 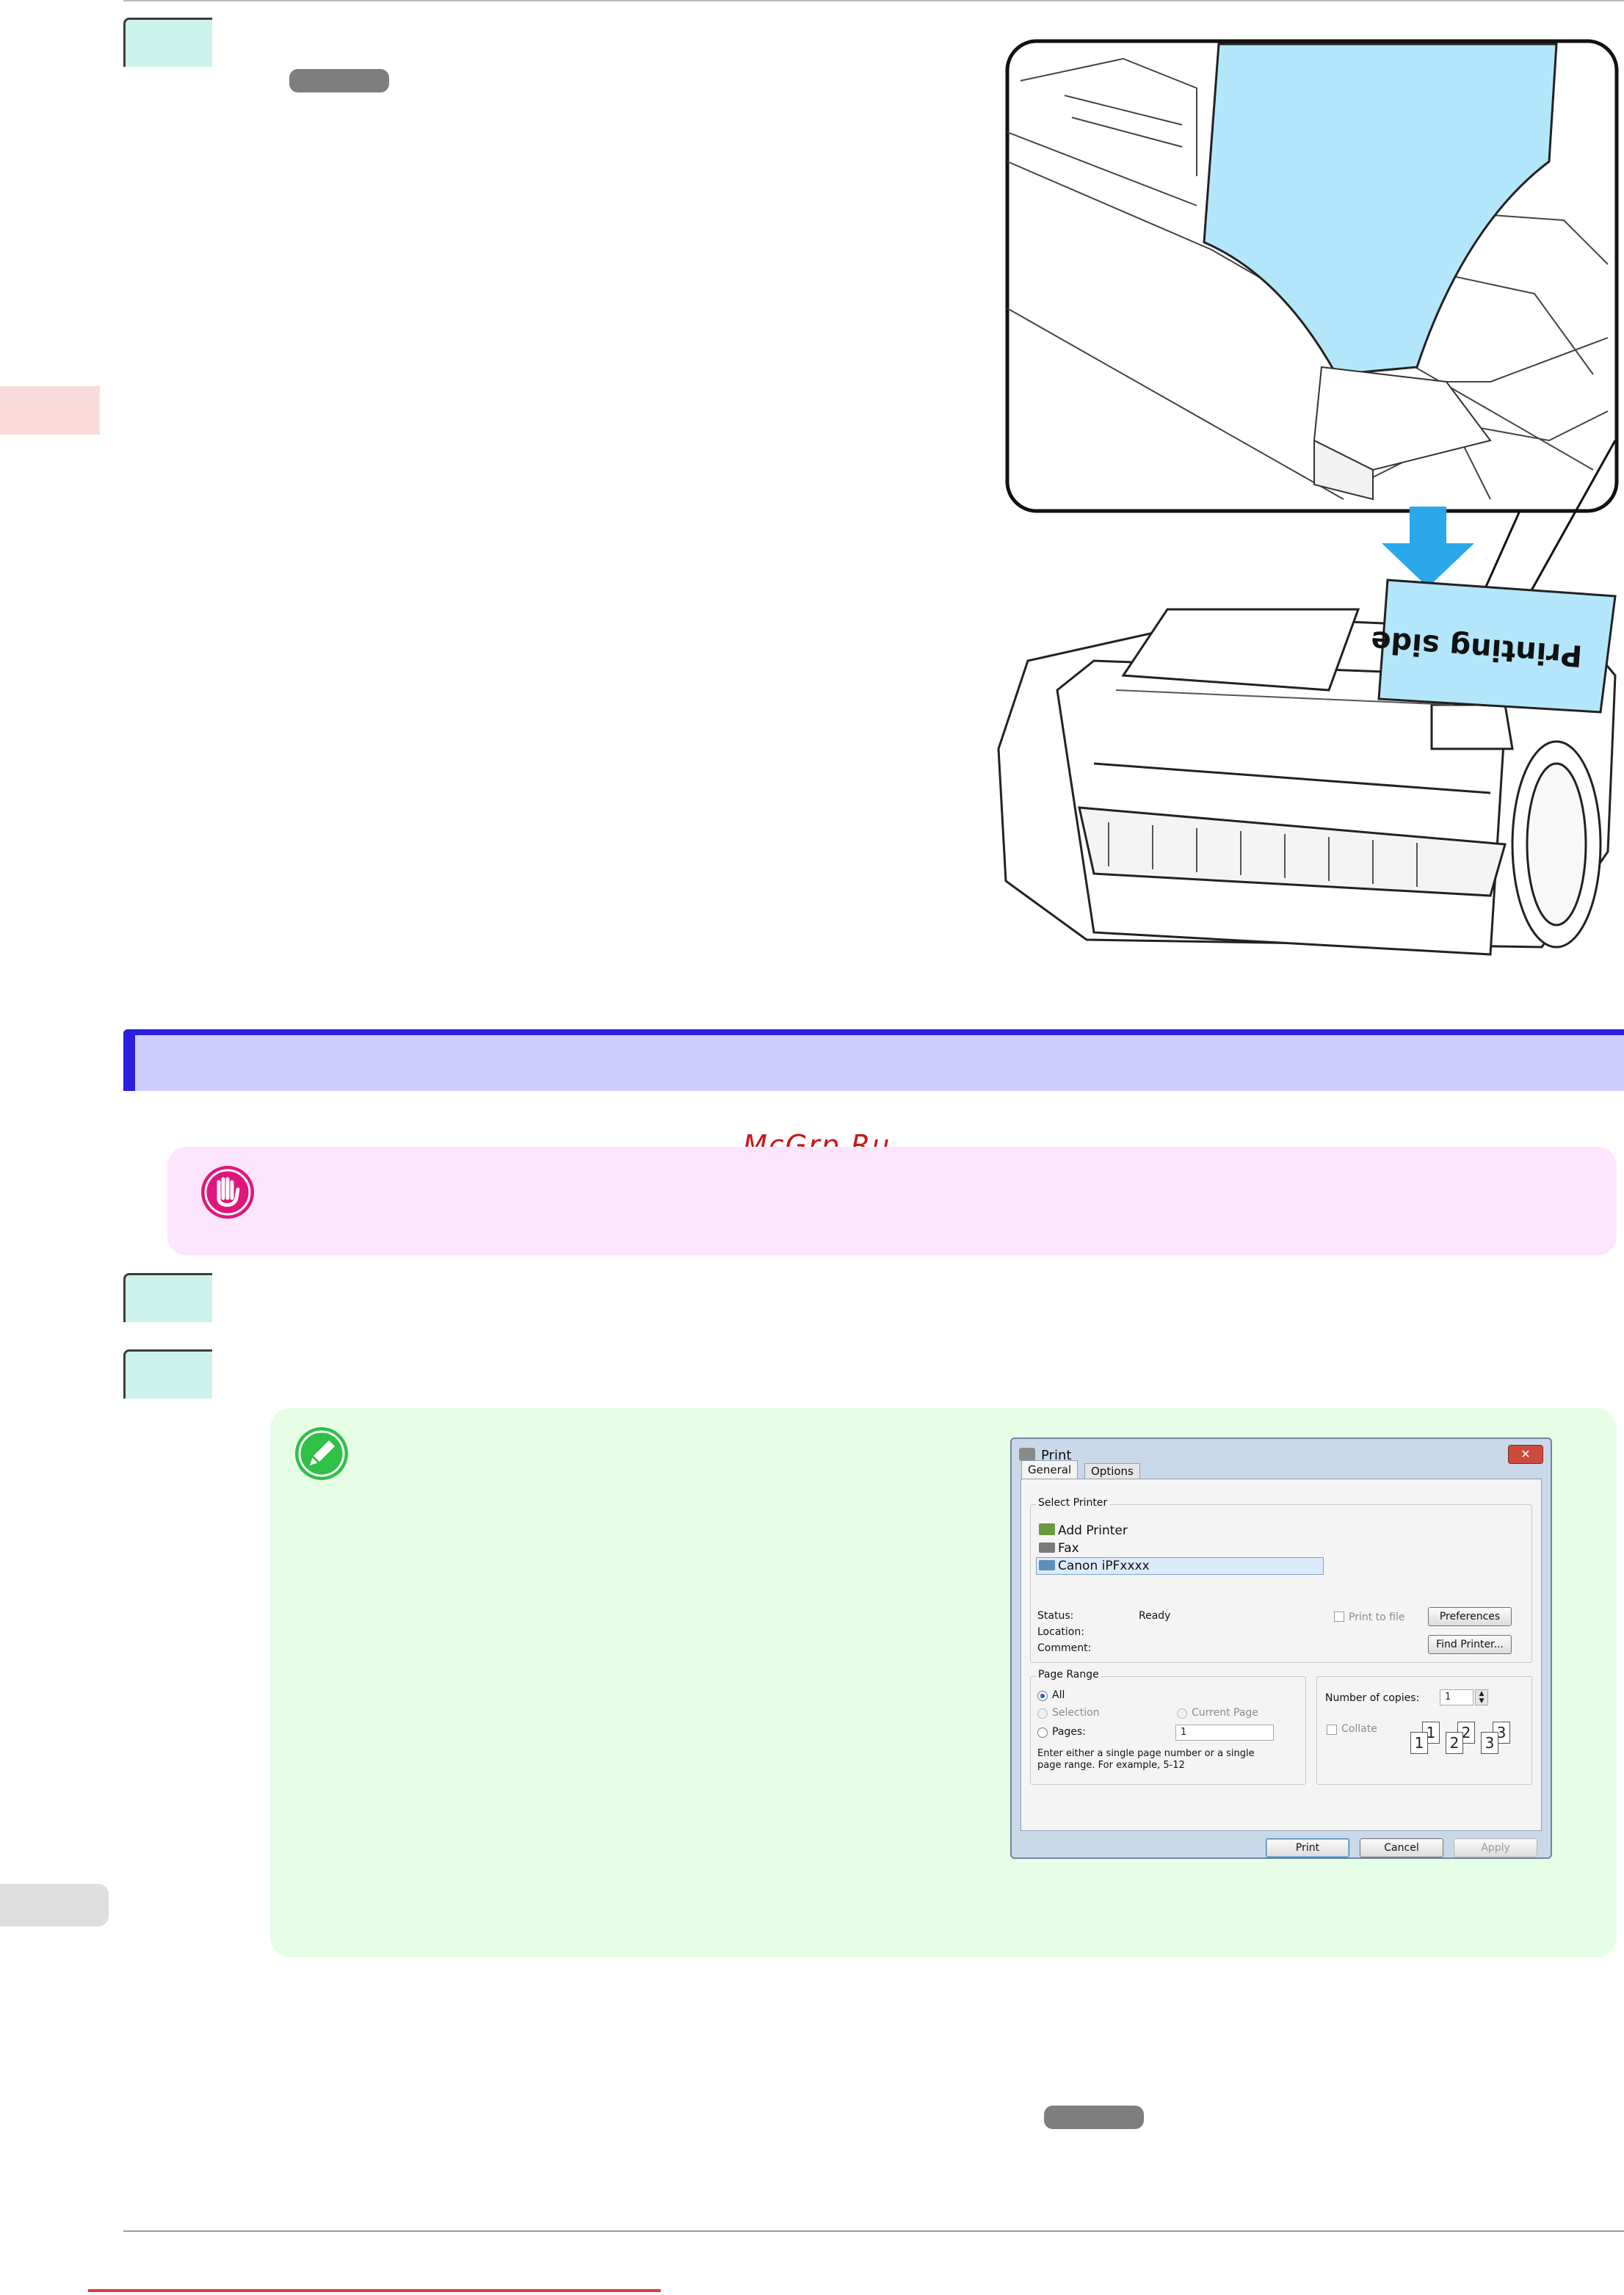 I want to click on insert-arrow, so click(x=1428, y=547).